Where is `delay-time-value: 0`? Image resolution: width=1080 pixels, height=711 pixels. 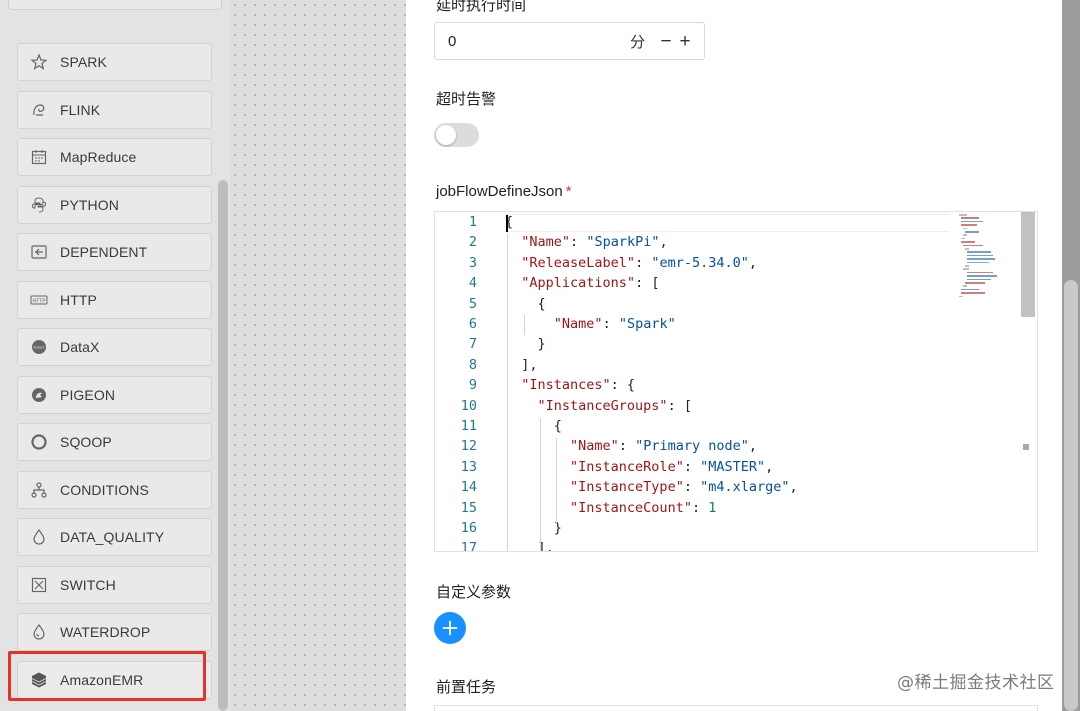
delay-time-value: 0 is located at coordinates (539, 41).